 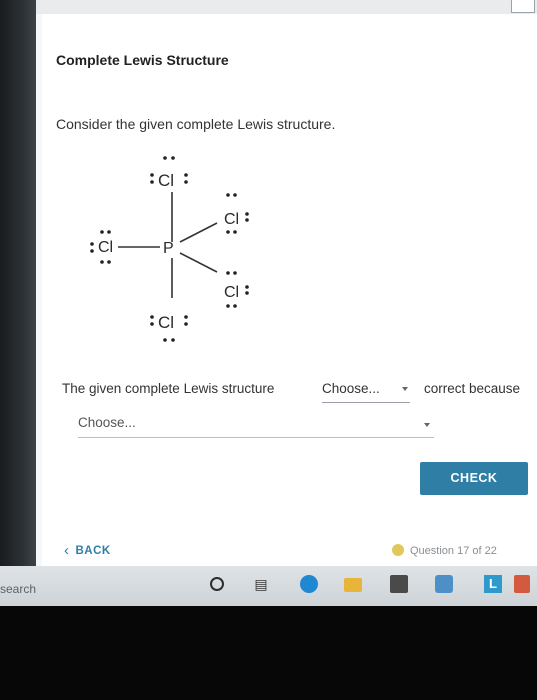 What do you see at coordinates (105, 247) in the screenshot?
I see `atom-left-cl: Cl` at bounding box center [105, 247].